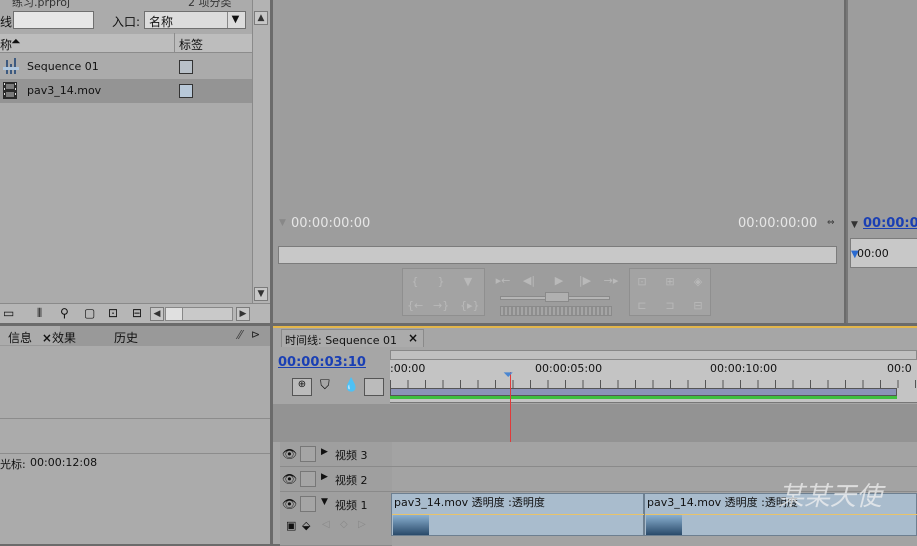 The image size is (917, 546). What do you see at coordinates (441, 282) in the screenshot?
I see `mark-out-icon: }` at bounding box center [441, 282].